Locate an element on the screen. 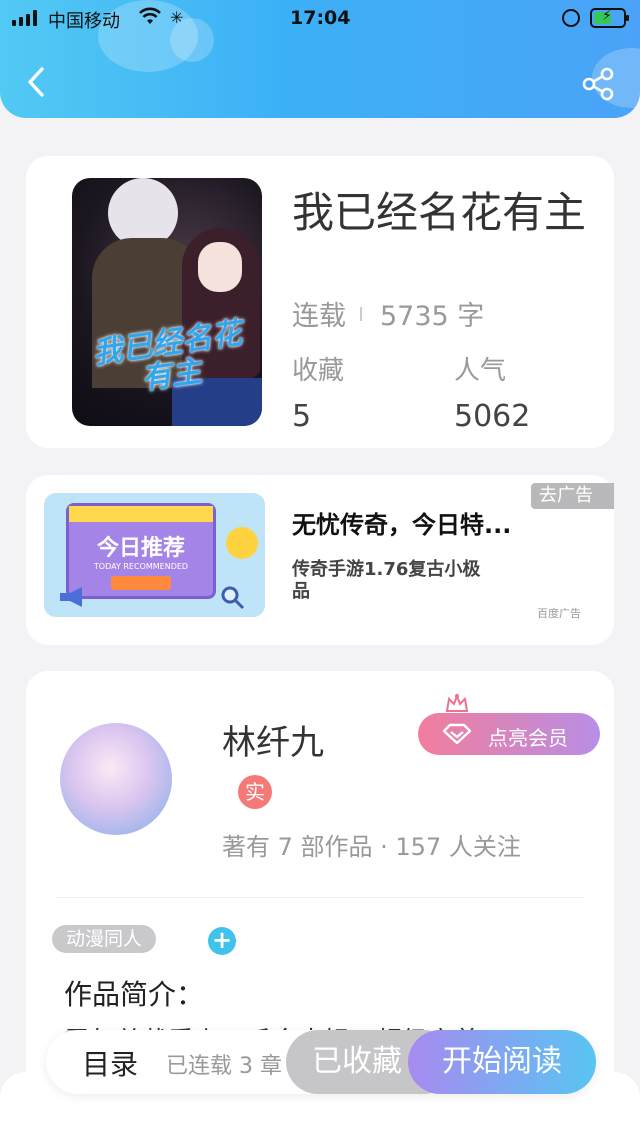 Image resolution: width=640 pixels, height=1139 pixels. battery-icon: ⚡ is located at coordinates (609, 18).